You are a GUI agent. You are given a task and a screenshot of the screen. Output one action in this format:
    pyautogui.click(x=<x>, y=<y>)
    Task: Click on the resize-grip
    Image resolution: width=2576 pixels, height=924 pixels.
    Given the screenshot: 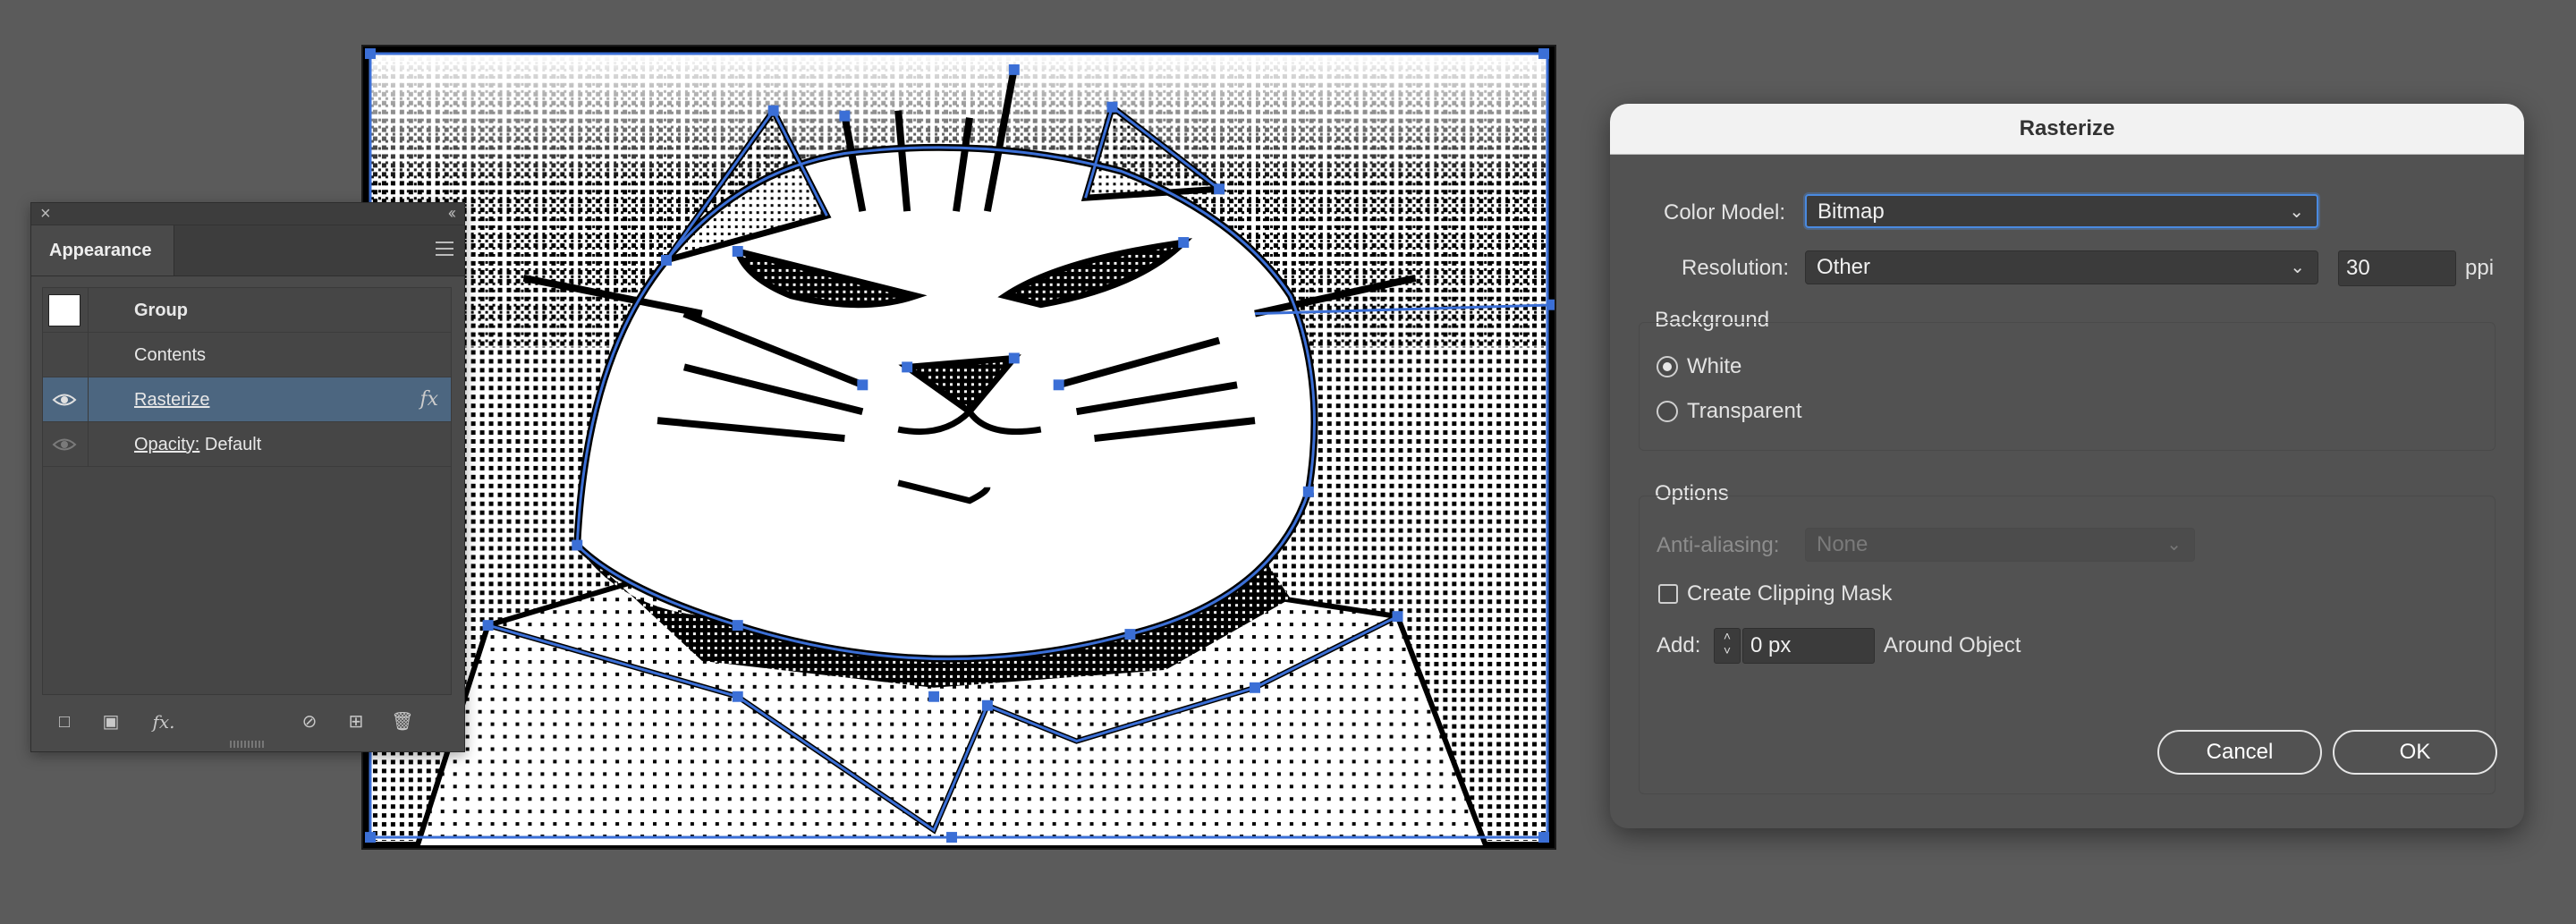 What is the action you would take?
    pyautogui.click(x=248, y=745)
    